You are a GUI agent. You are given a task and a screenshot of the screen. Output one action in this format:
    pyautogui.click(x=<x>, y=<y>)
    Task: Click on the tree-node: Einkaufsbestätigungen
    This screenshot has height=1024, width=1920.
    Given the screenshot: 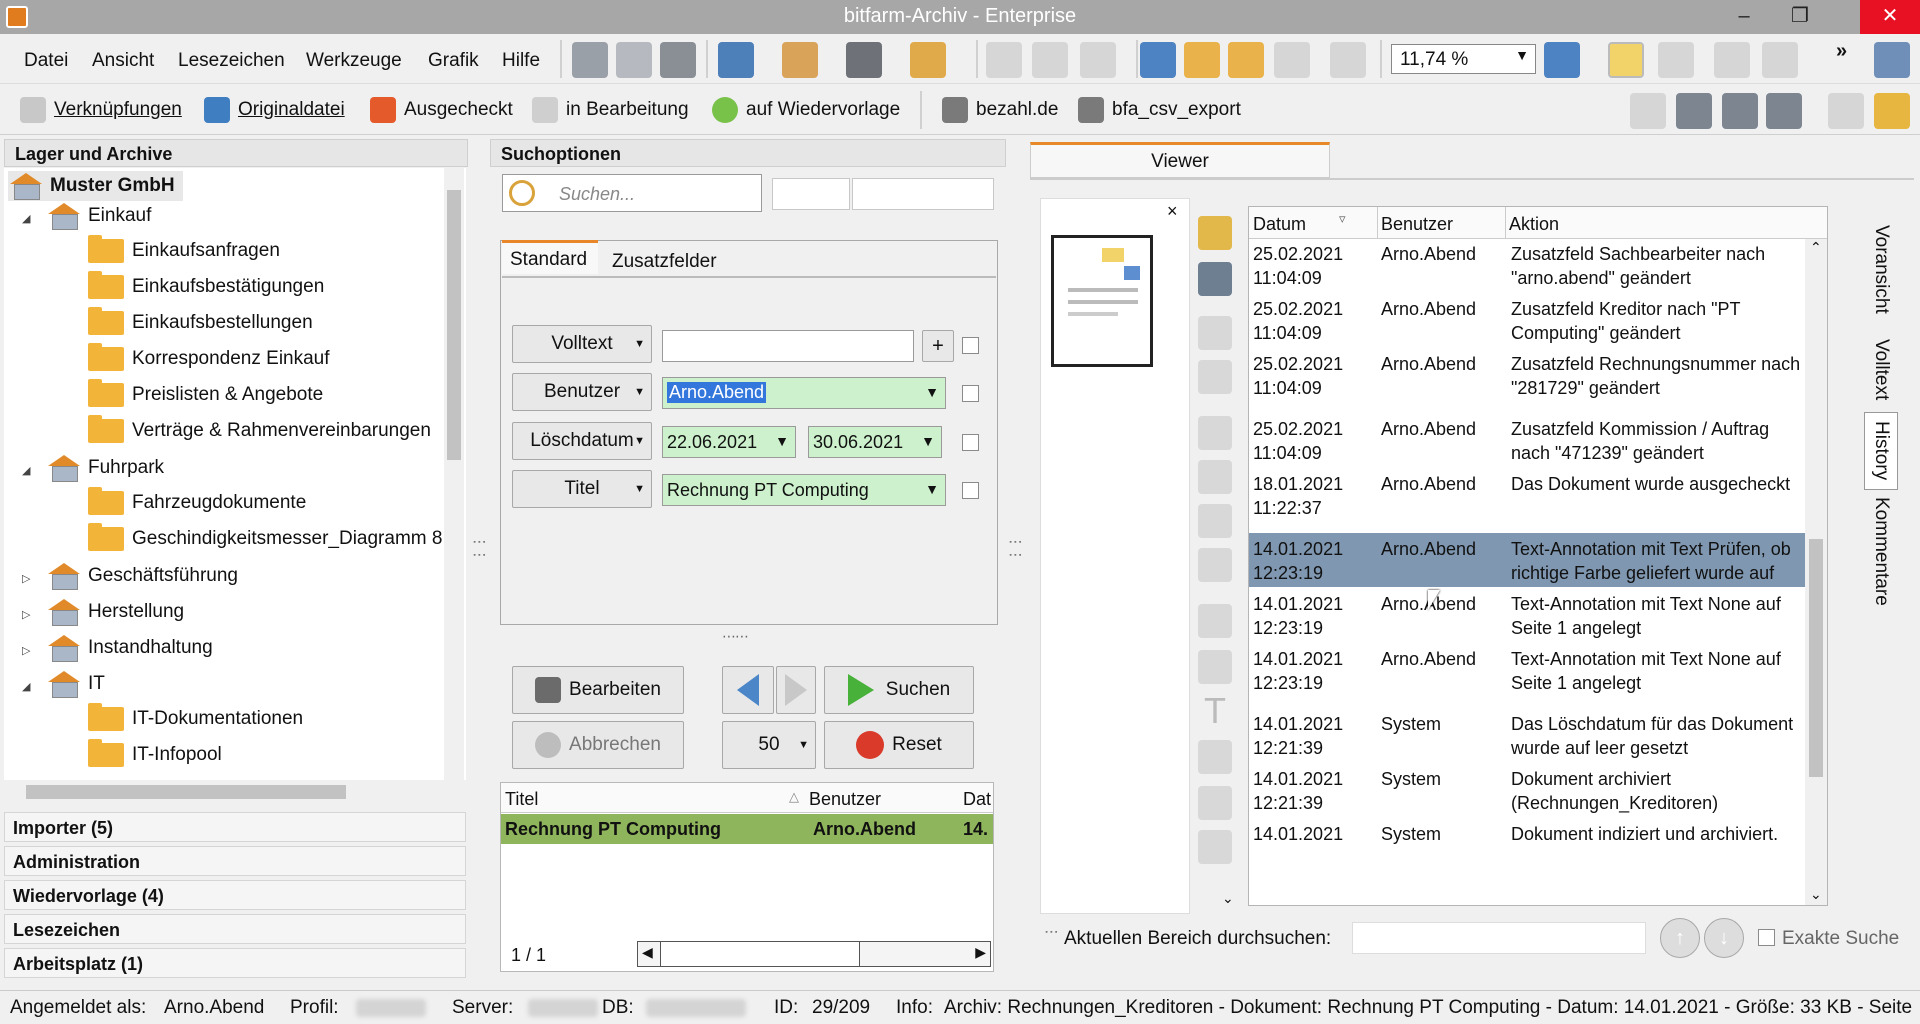 What is the action you would take?
    pyautogui.click(x=206, y=286)
    